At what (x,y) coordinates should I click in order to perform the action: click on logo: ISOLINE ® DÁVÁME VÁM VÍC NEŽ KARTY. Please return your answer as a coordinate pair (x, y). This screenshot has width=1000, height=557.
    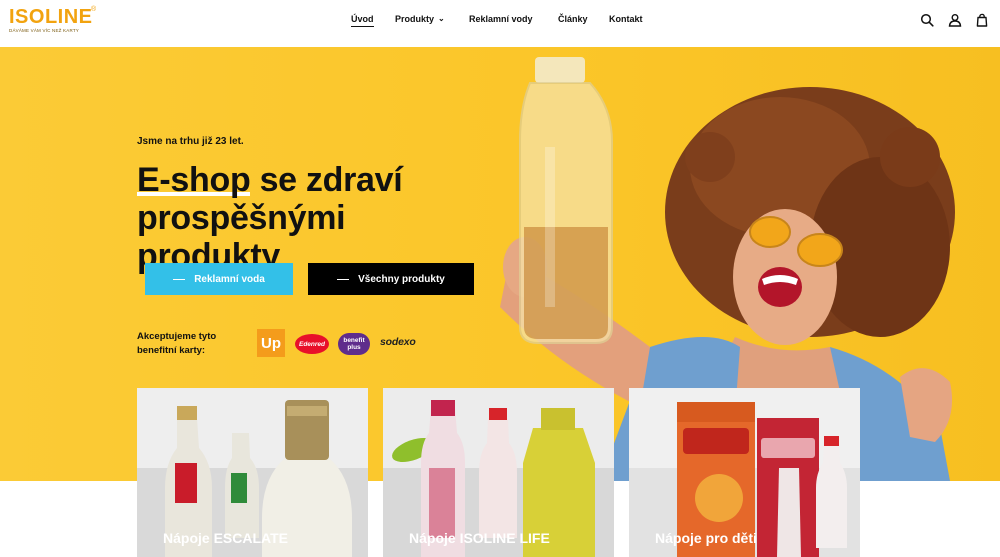
    Looking at the image, I should click on (54, 21).